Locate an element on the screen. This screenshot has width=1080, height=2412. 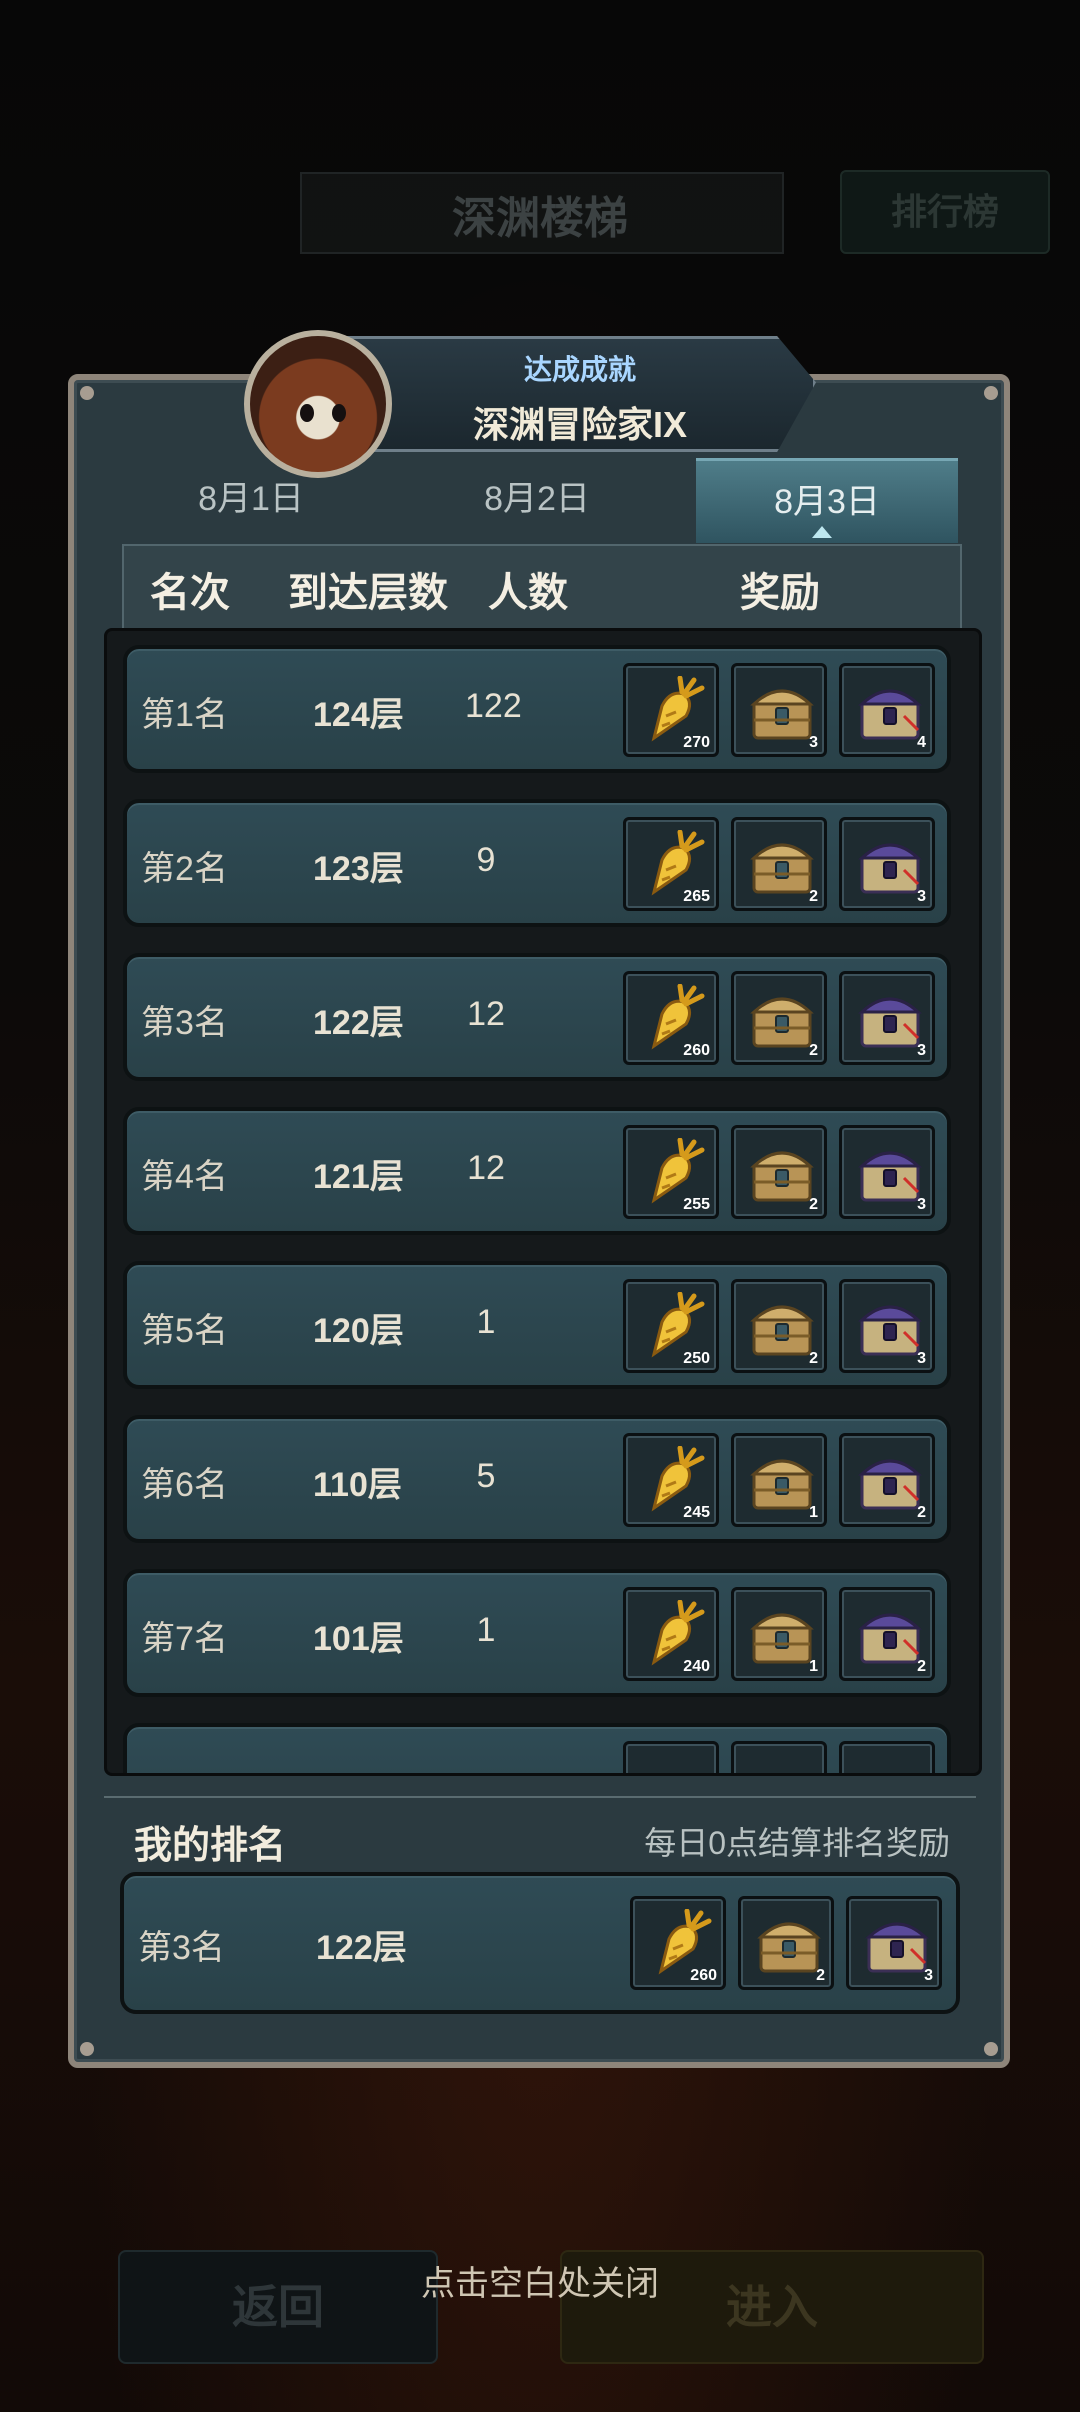
section-divider is located at coordinates (540, 1797).